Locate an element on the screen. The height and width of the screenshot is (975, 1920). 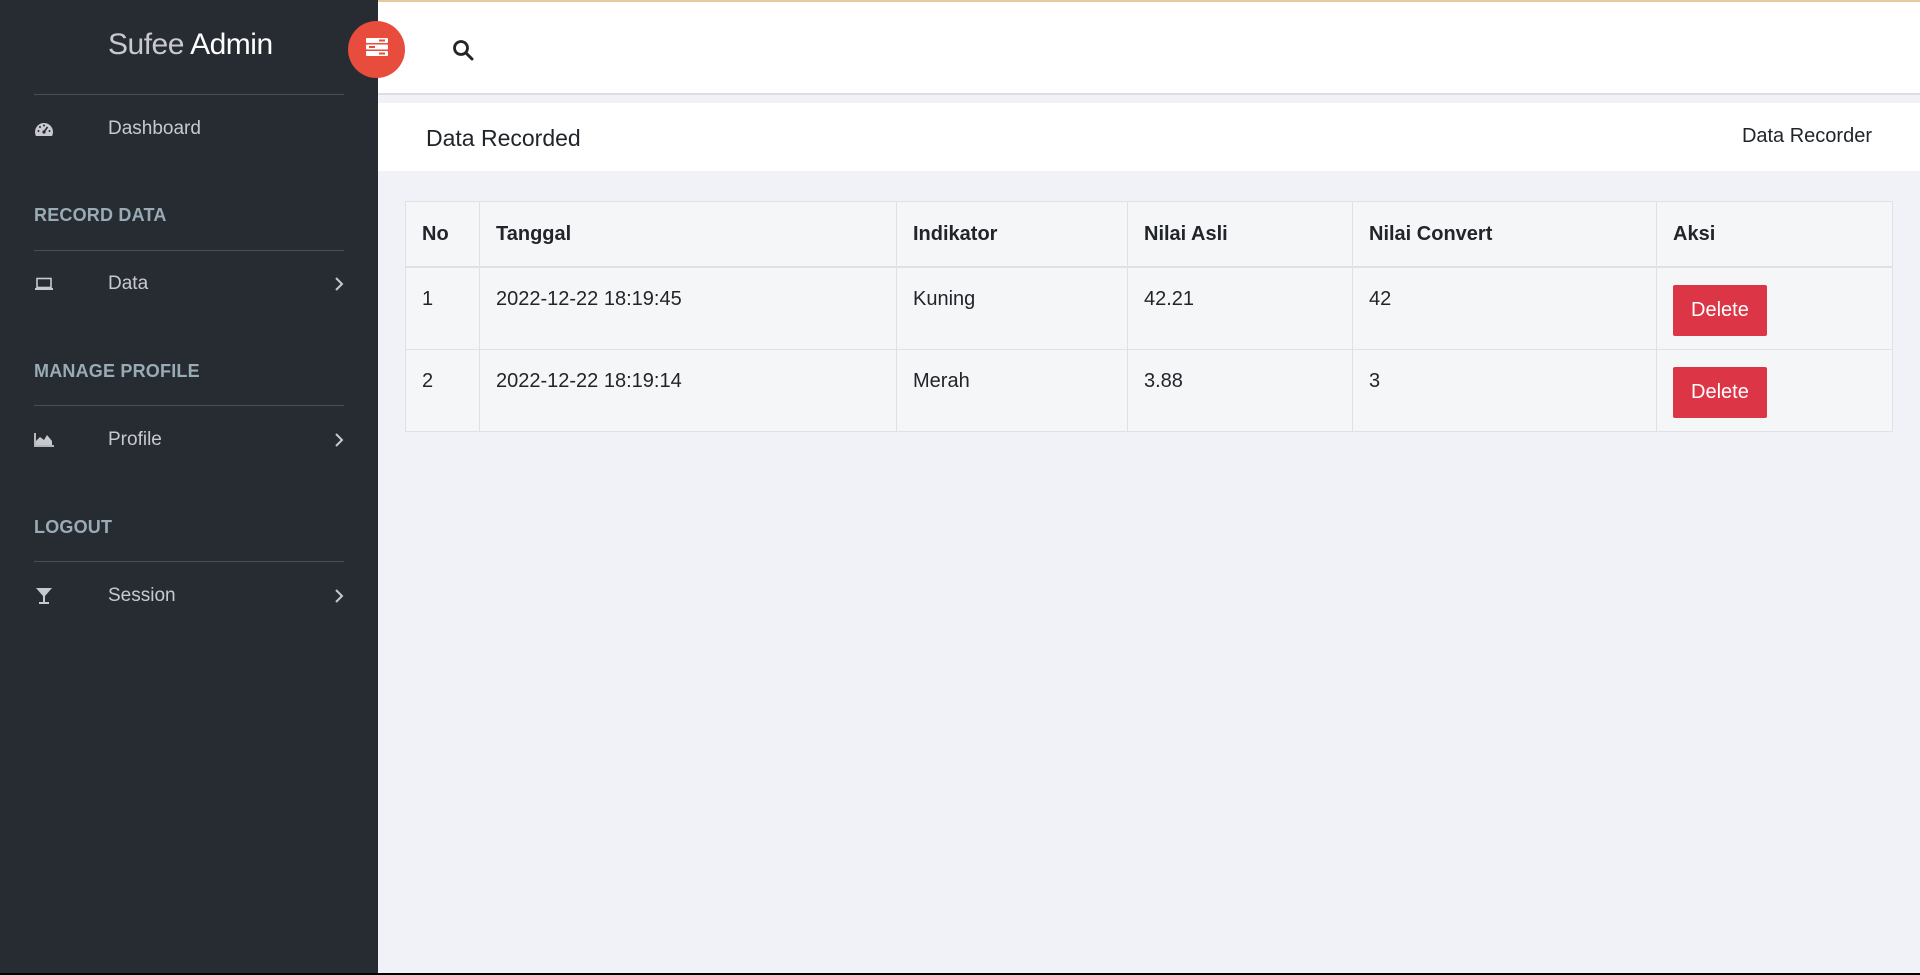
cell-indikator: Kuning is located at coordinates (1012, 308).